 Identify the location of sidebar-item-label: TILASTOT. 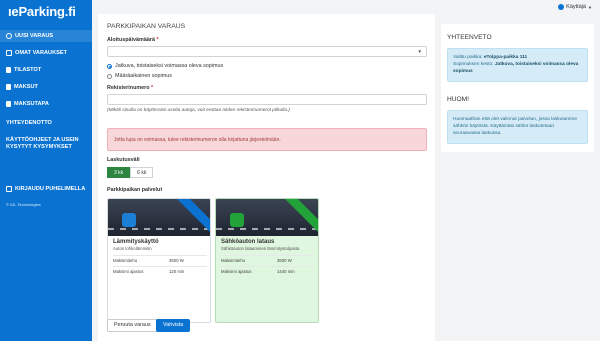
(28, 70).